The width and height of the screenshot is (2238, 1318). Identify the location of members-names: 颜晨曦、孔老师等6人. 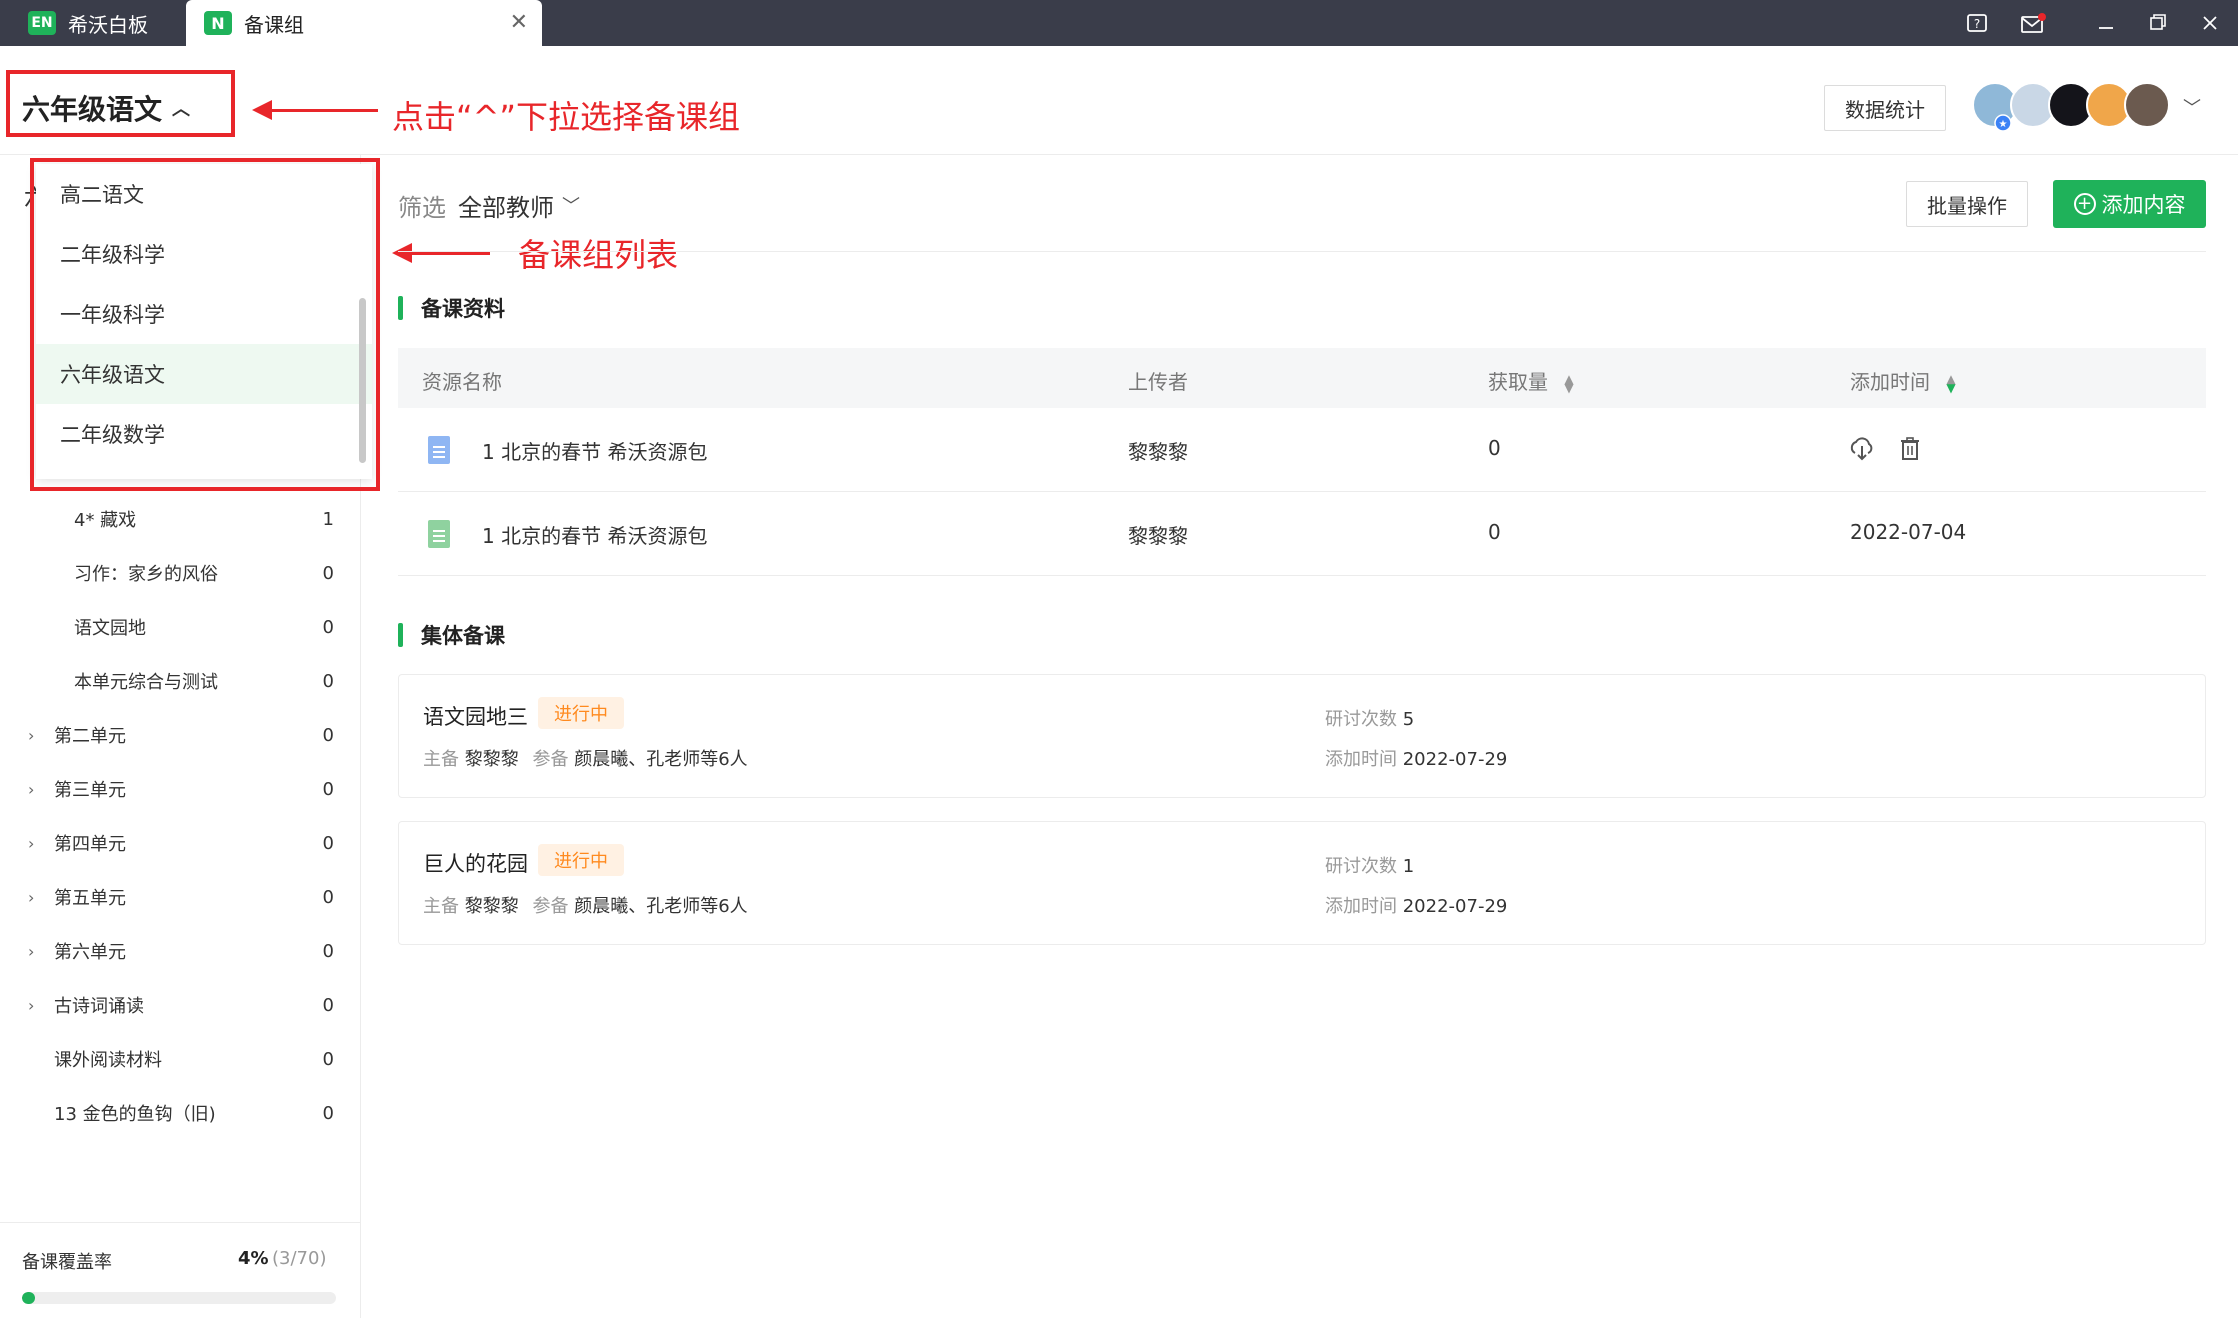
(661, 906).